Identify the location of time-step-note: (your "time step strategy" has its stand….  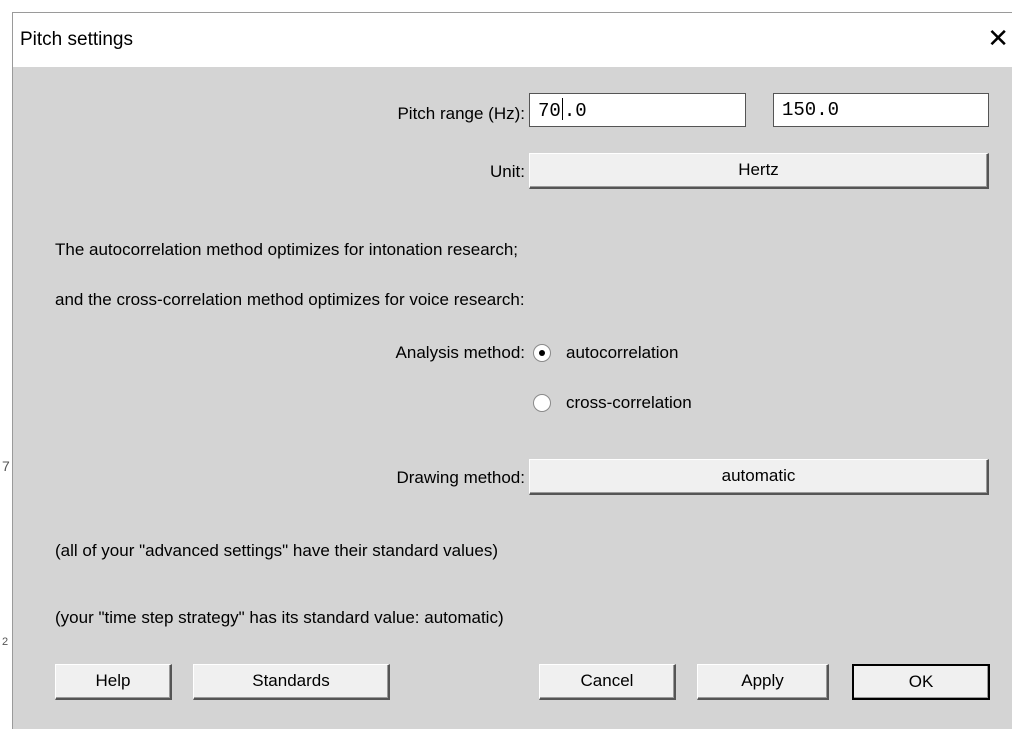
(279, 617).